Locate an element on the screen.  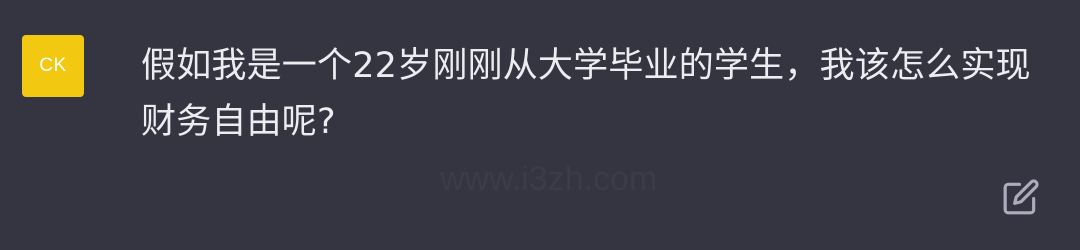
edit-message-button is located at coordinates (1021, 197).